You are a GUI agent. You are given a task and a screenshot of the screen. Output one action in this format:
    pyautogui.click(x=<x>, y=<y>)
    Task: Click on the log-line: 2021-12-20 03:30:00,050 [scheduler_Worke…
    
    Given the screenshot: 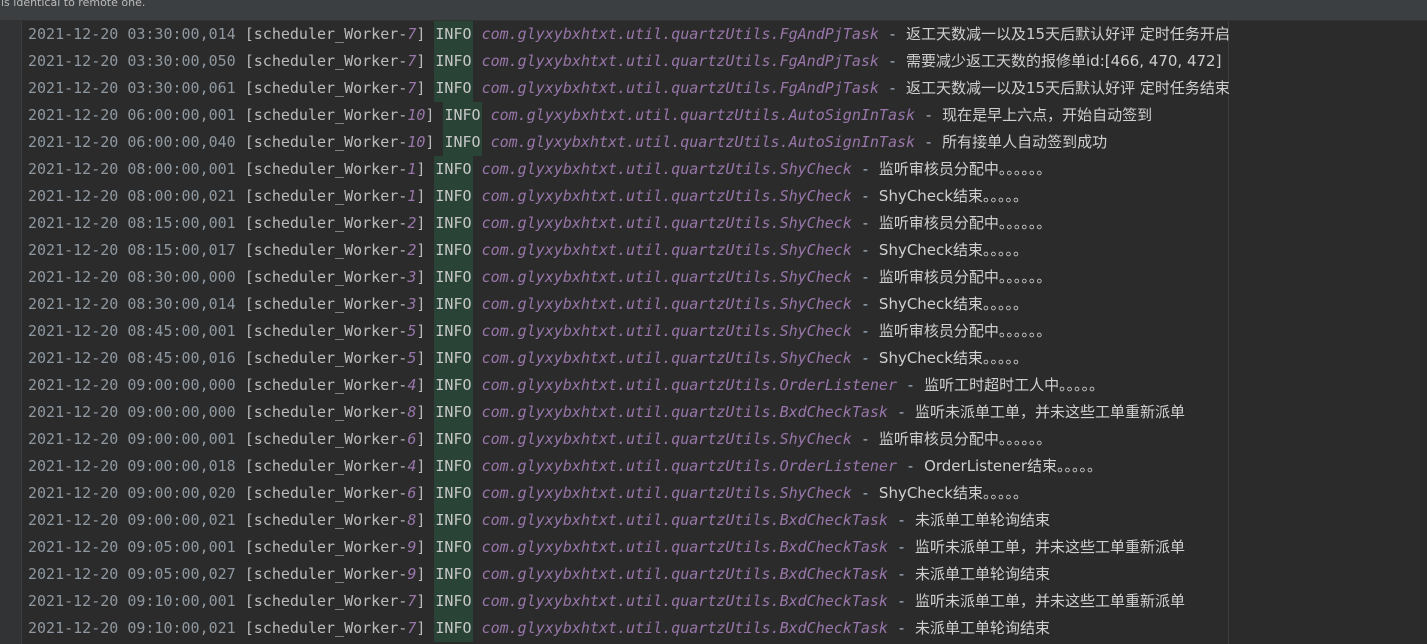 What is the action you would take?
    pyautogui.click(x=629, y=61)
    